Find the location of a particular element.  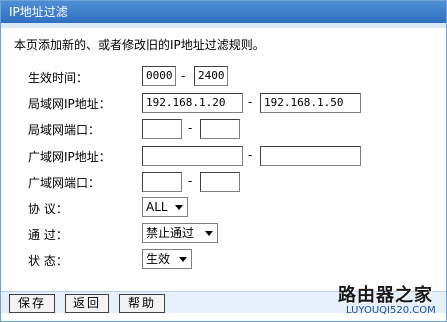

watermark-title: 路由器之家 is located at coordinates (385, 295).